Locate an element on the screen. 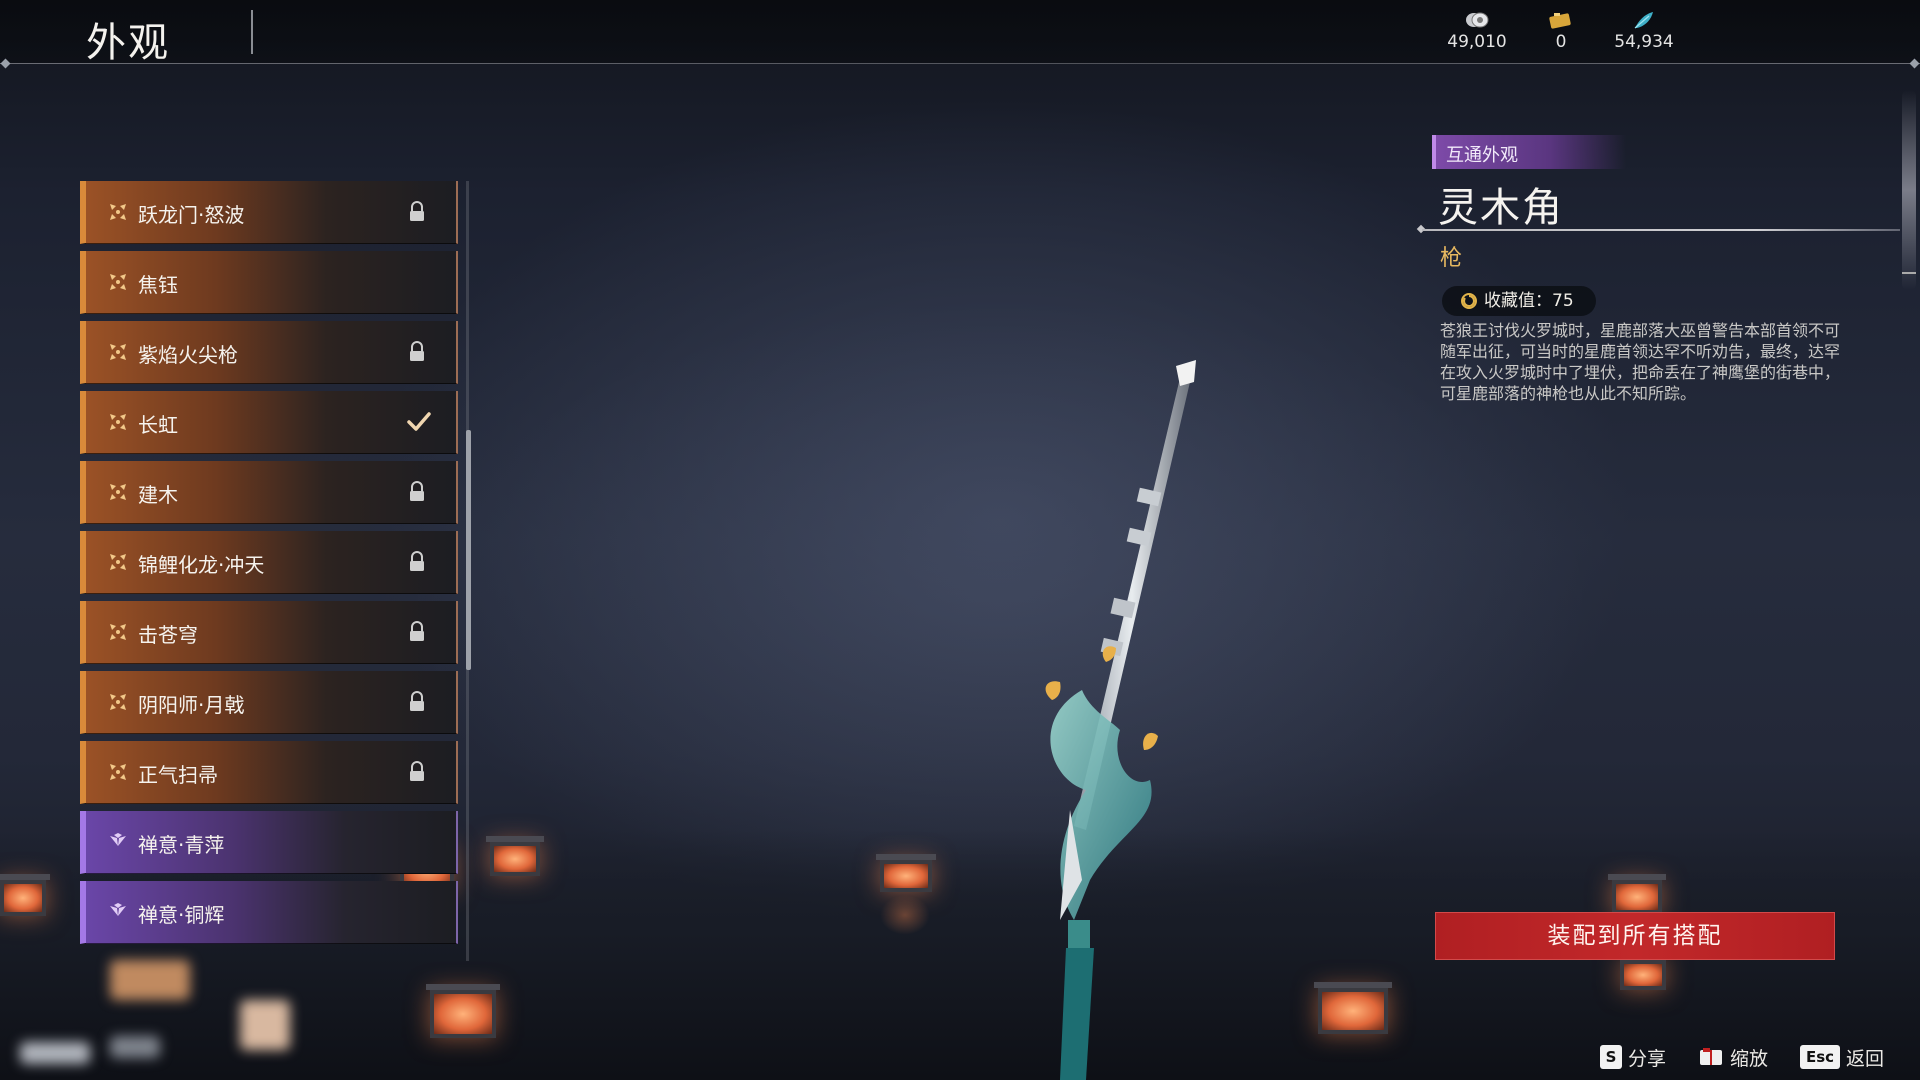 Image resolution: width=1920 pixels, height=1080 pixels. back-hint: Esc 返回 is located at coordinates (1842, 1057).